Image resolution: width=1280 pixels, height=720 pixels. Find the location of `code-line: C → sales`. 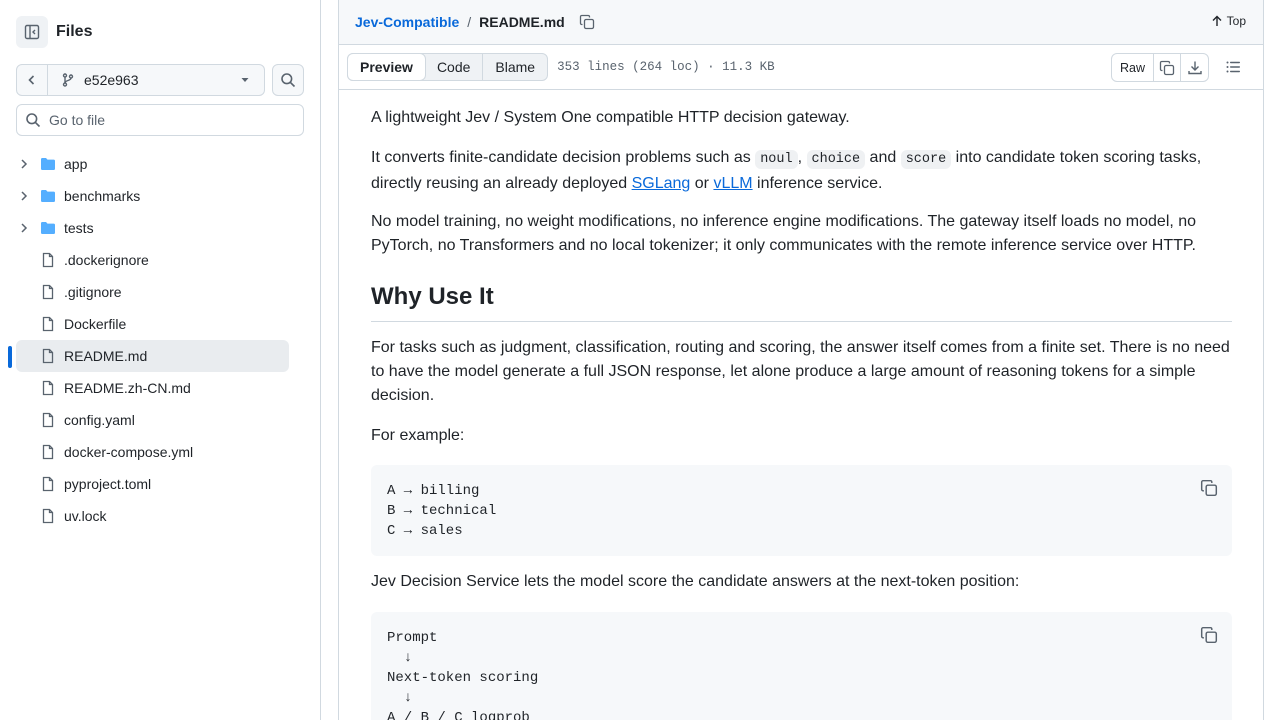

code-line: C → sales is located at coordinates (425, 531).